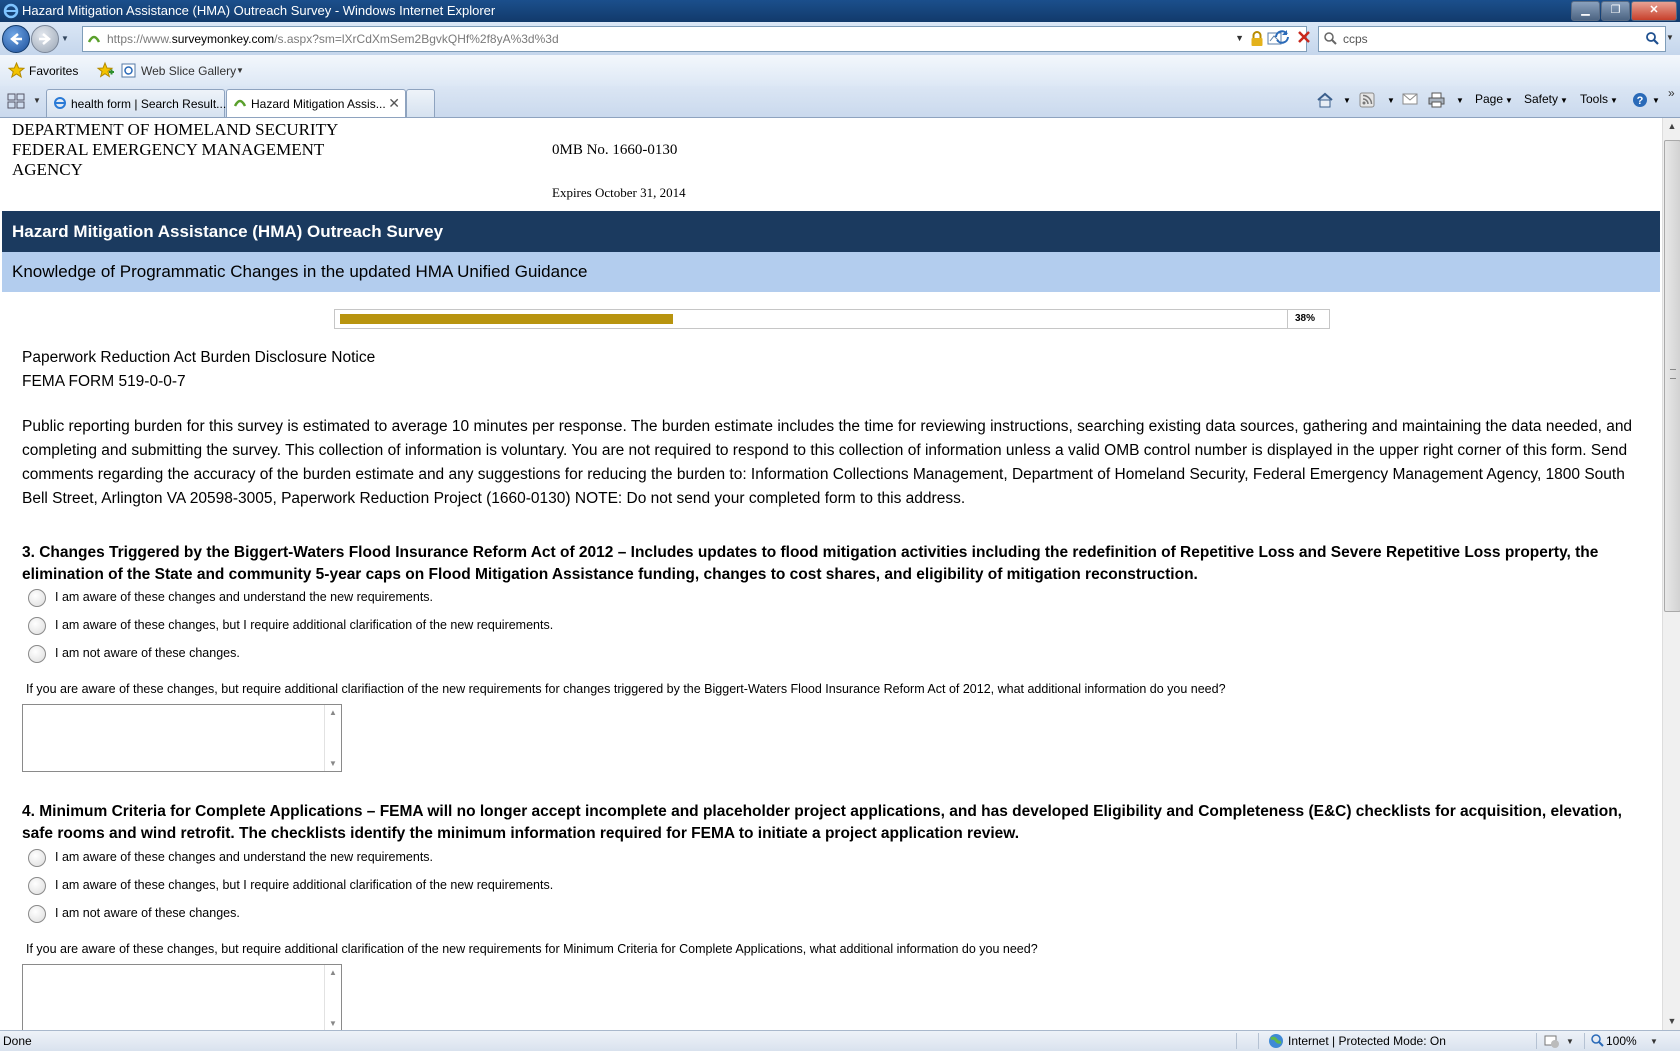 The width and height of the screenshot is (1680, 1051). What do you see at coordinates (16, 101) in the screenshot?
I see `quick-tabs-icon` at bounding box center [16, 101].